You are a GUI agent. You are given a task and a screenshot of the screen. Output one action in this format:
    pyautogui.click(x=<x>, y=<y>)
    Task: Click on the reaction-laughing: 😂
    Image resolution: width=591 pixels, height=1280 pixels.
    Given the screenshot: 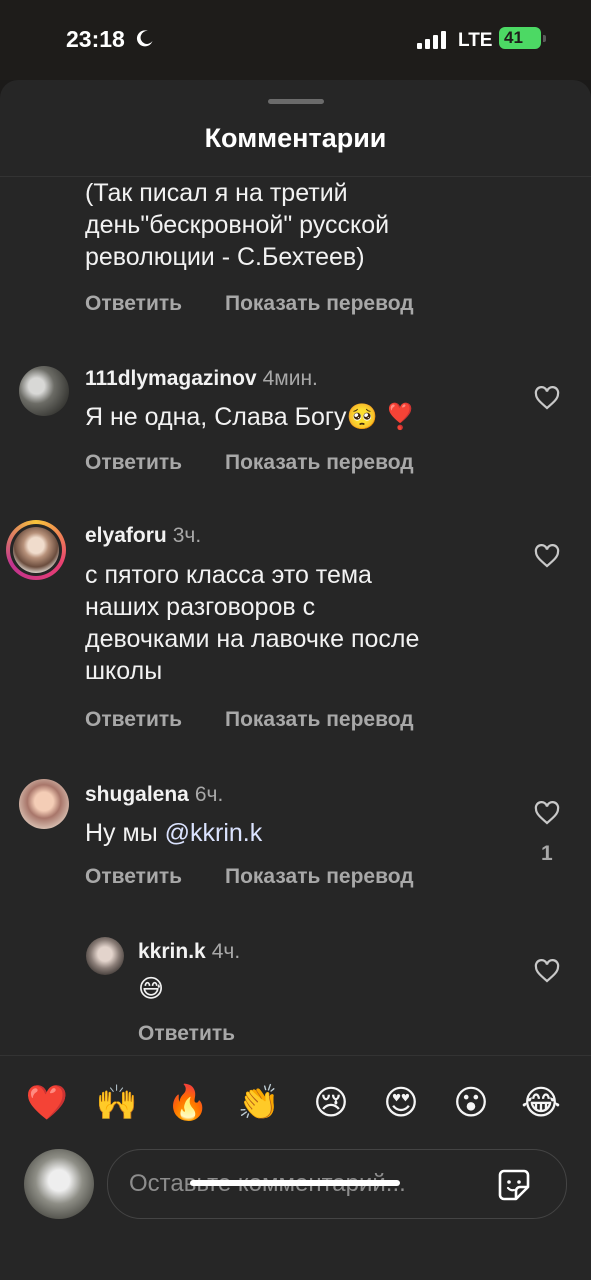 What is the action you would take?
    pyautogui.click(x=541, y=1103)
    